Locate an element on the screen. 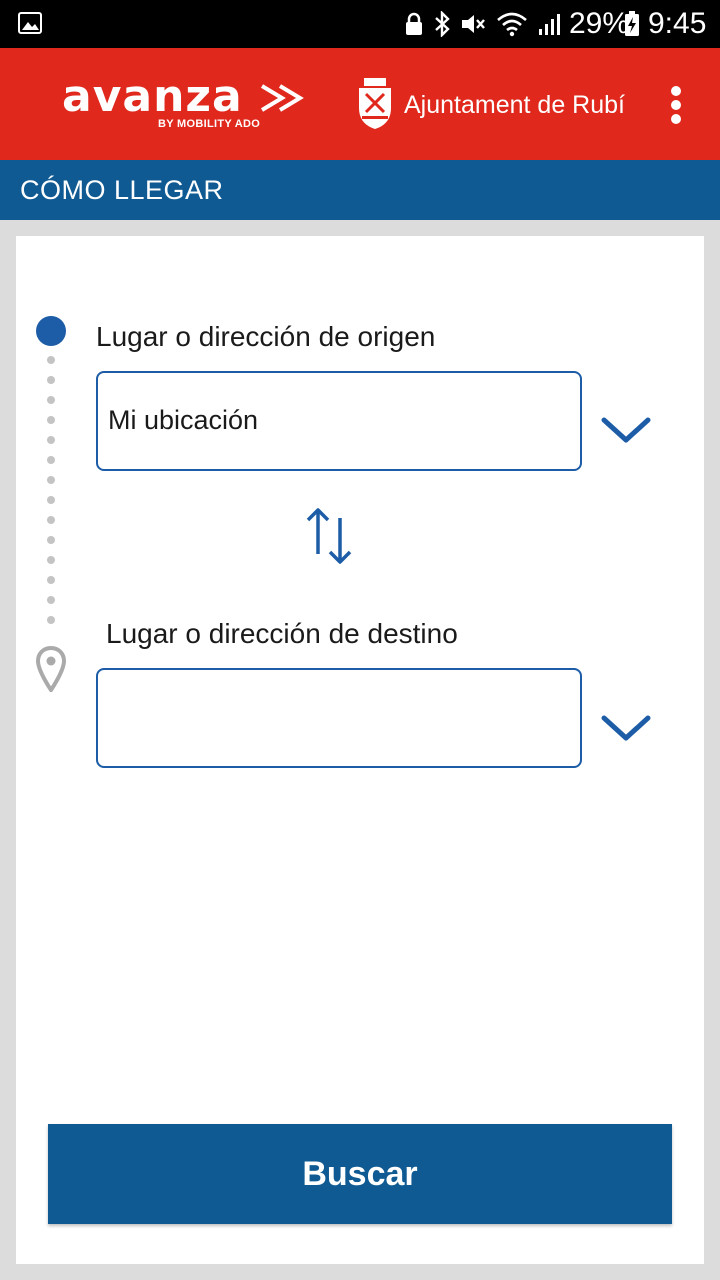 This screenshot has height=1280, width=720. origin-label: Lugar o dirección de origen is located at coordinates (266, 336).